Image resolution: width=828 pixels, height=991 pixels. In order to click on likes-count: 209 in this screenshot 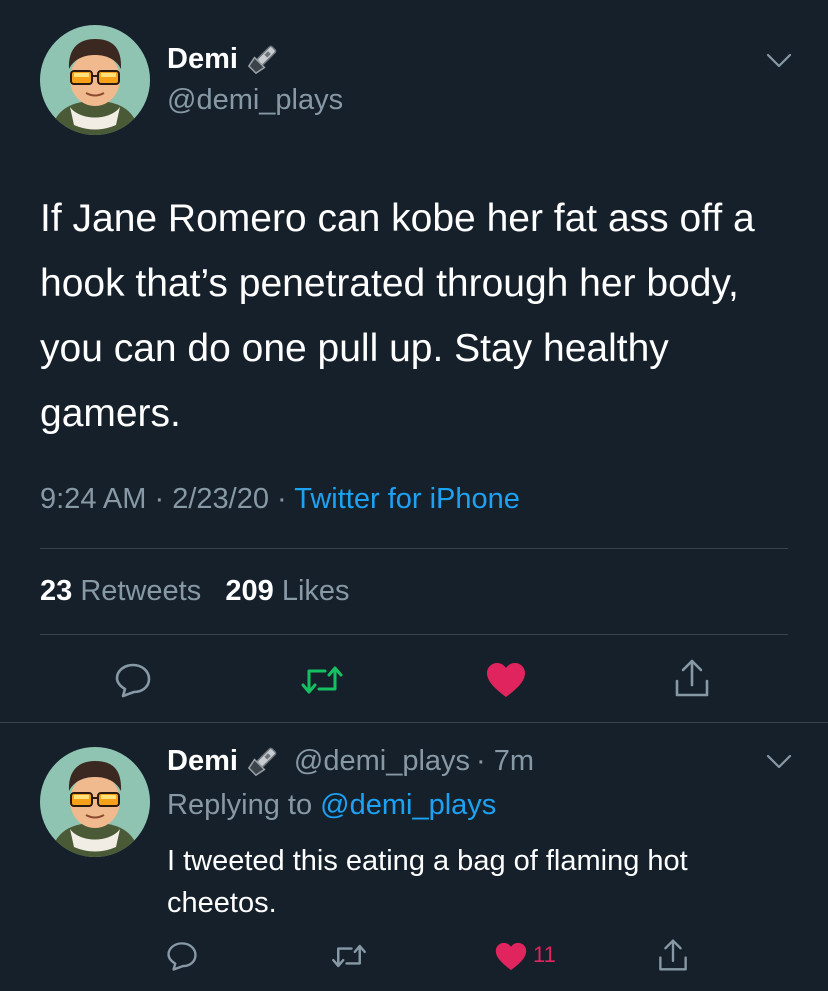, I will do `click(249, 591)`.